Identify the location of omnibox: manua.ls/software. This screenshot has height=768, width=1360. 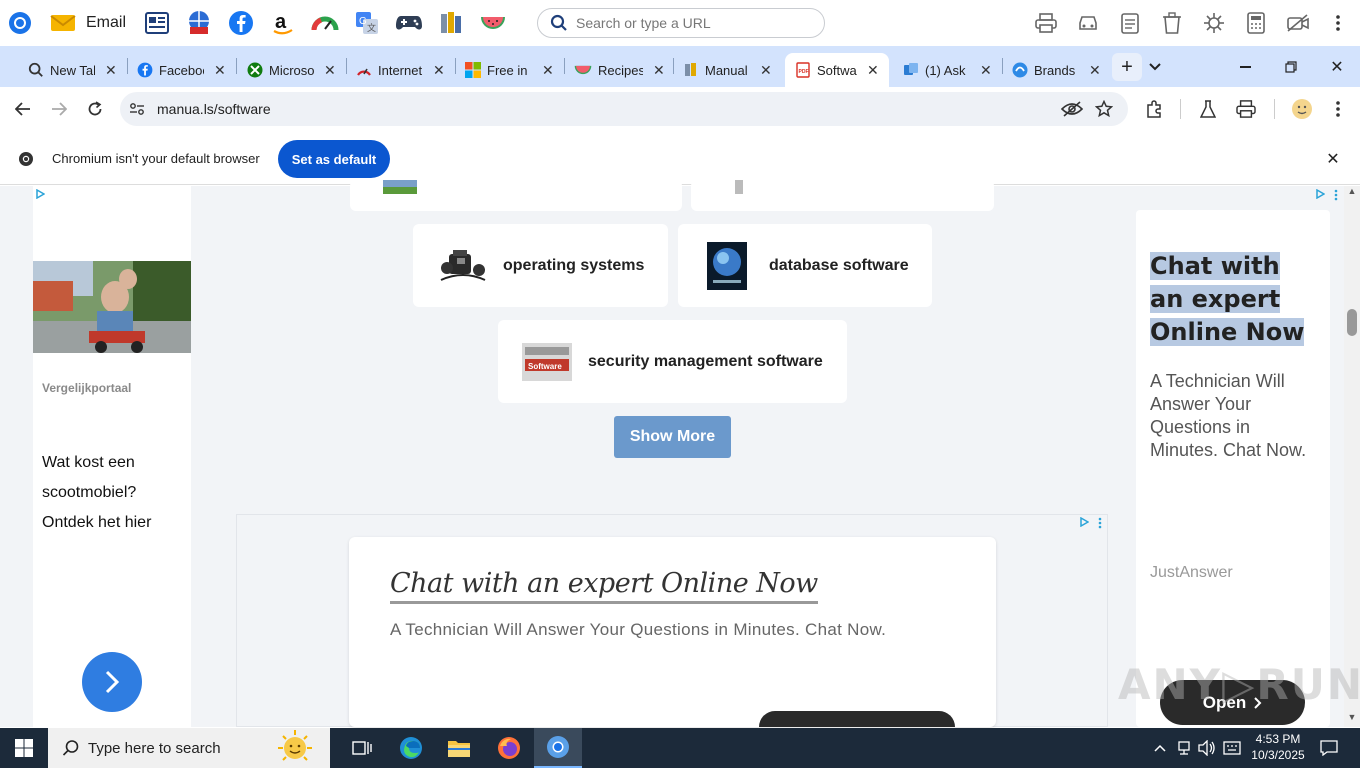
(624, 109).